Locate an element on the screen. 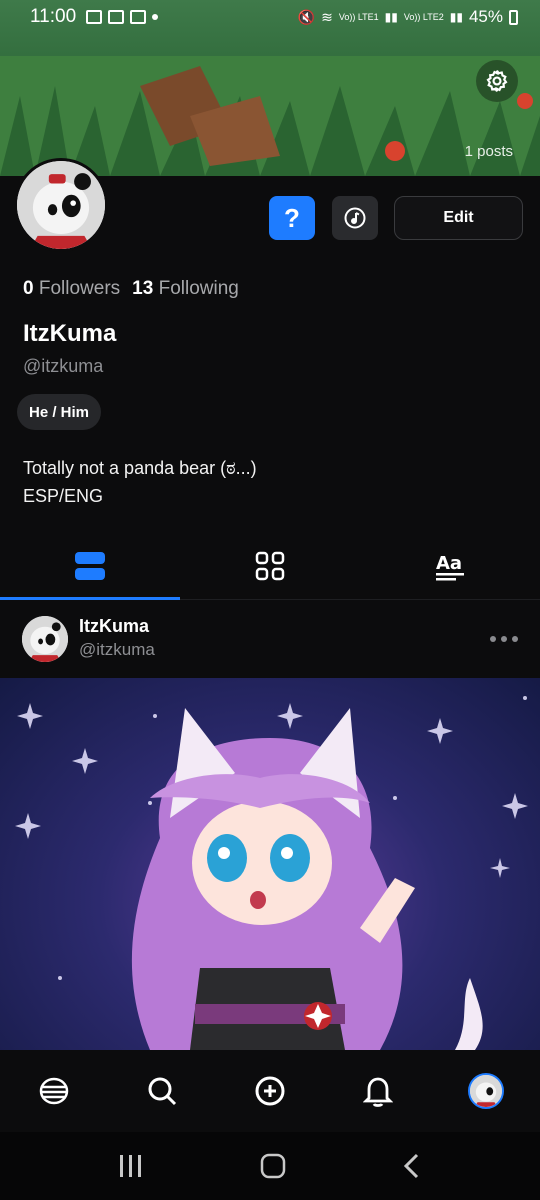  tab-text-view: Aa is located at coordinates (450, 565).